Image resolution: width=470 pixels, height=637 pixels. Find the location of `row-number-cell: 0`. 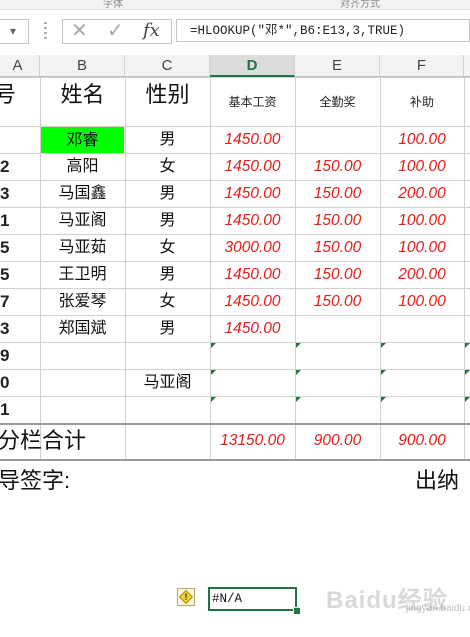

row-number-cell: 0 is located at coordinates (20, 382).